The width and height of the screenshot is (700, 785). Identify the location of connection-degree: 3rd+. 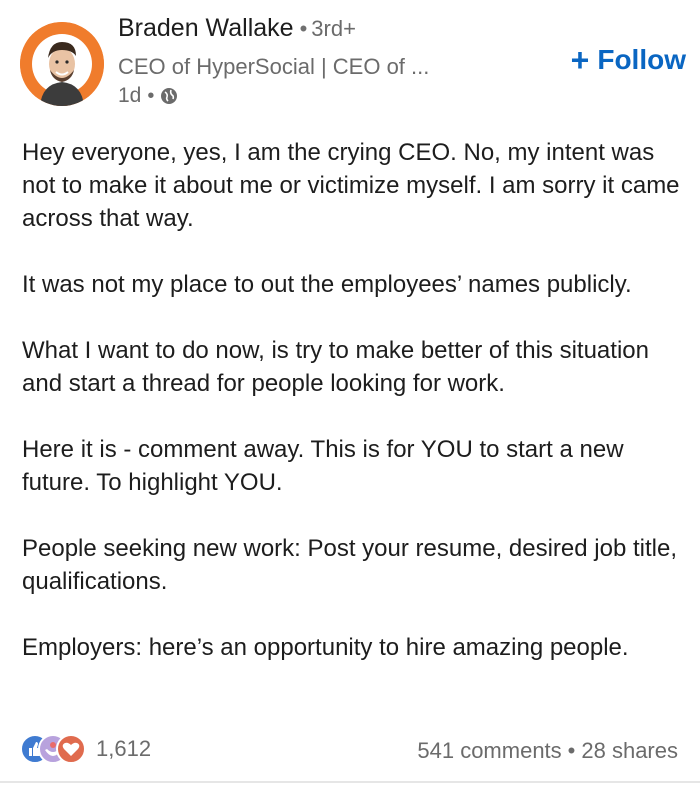
(333, 28).